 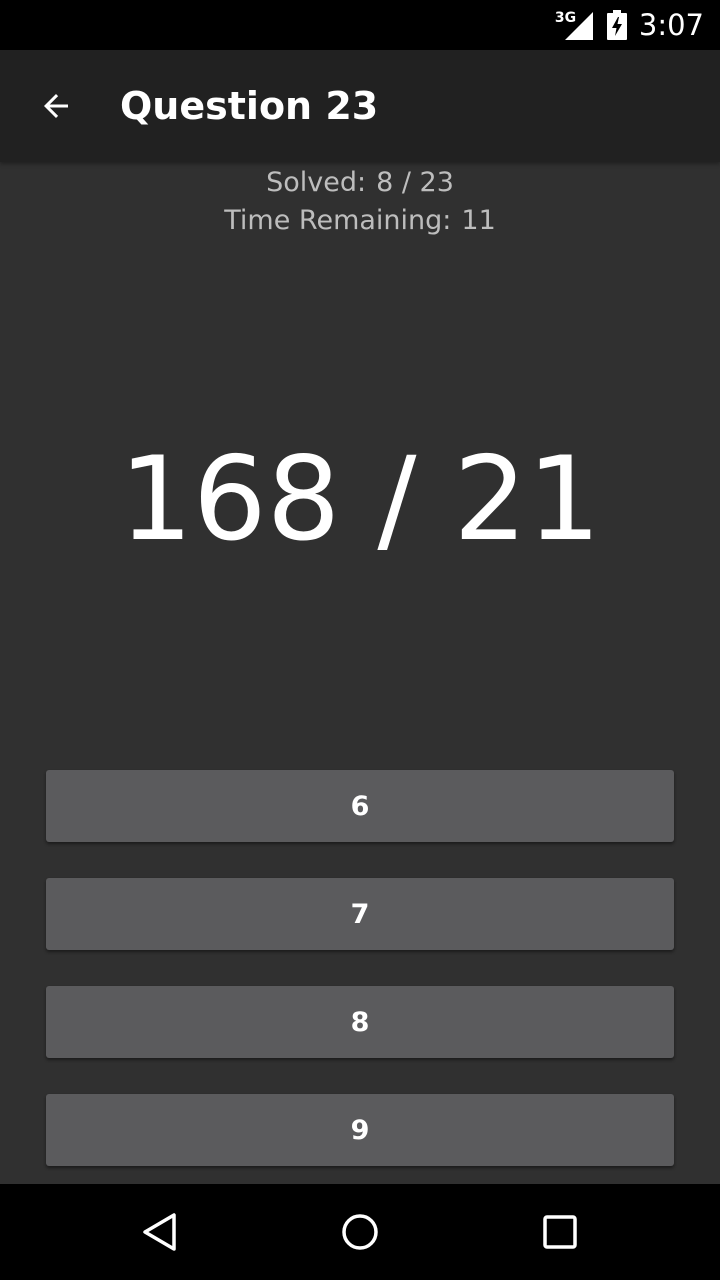 I want to click on solved-stat: Solved: 8 / 23, so click(x=360, y=183).